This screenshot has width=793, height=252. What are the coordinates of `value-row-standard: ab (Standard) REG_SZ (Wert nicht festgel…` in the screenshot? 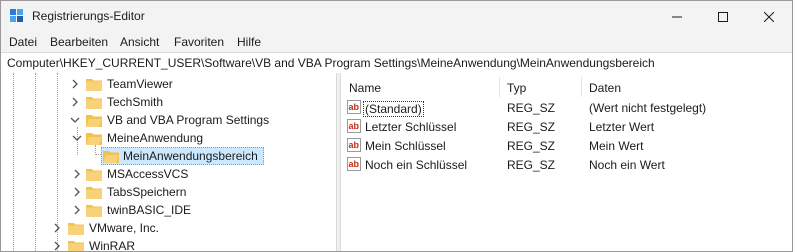 It's located at (567, 108).